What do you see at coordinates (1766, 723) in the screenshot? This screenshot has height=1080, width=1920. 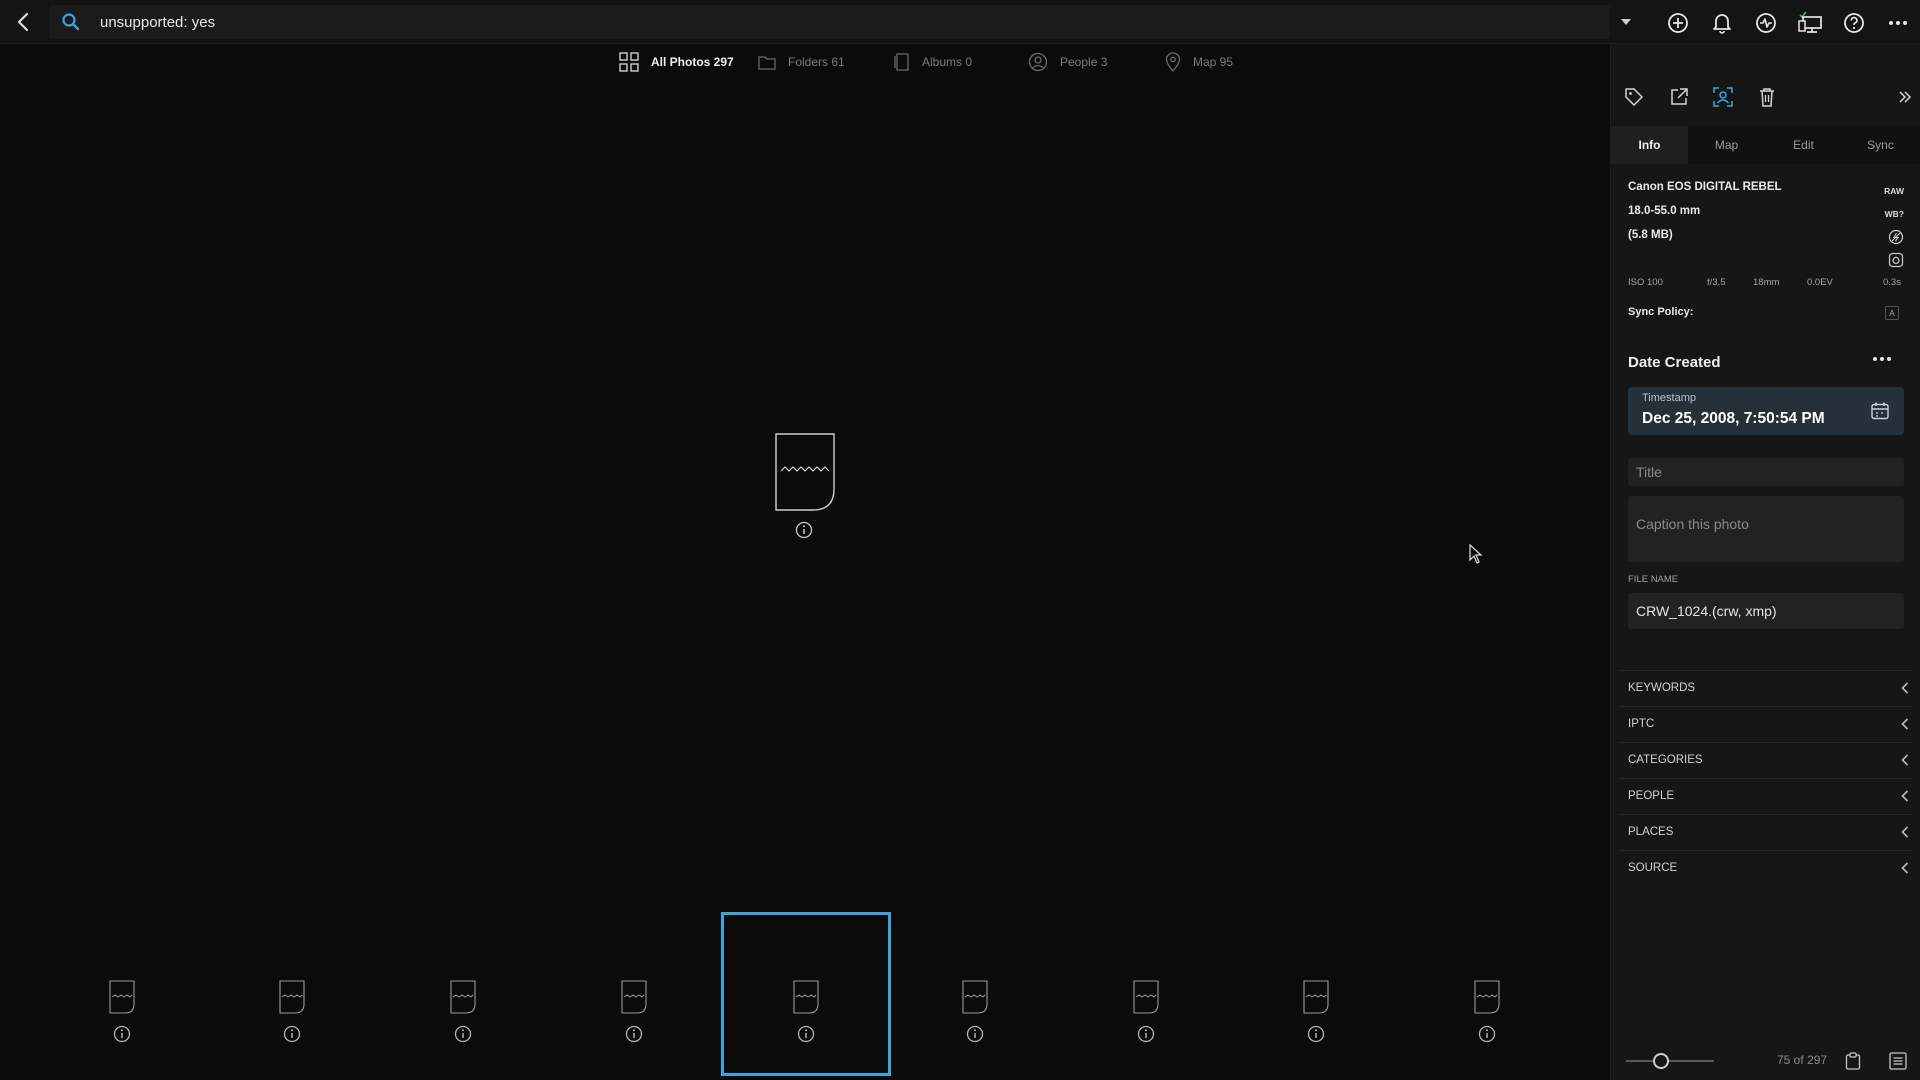 I see `section-iptc: IPTC` at bounding box center [1766, 723].